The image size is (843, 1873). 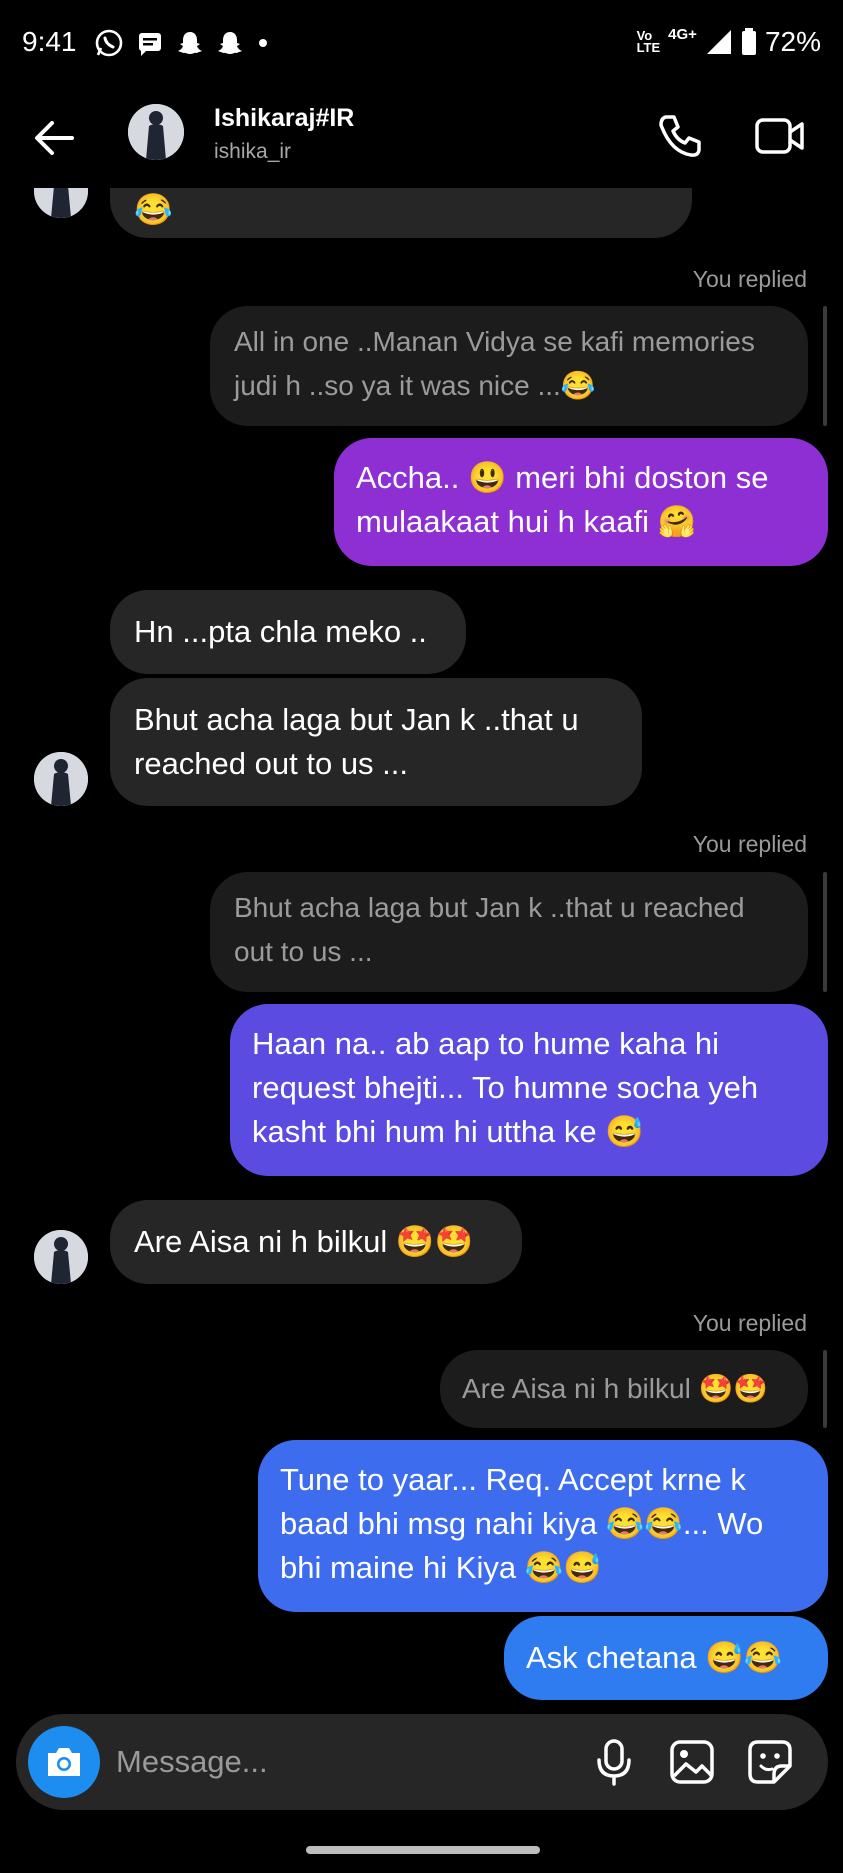 What do you see at coordinates (421, 140) in the screenshot?
I see `chat-header: Ishikaraj#IR ishika_ir` at bounding box center [421, 140].